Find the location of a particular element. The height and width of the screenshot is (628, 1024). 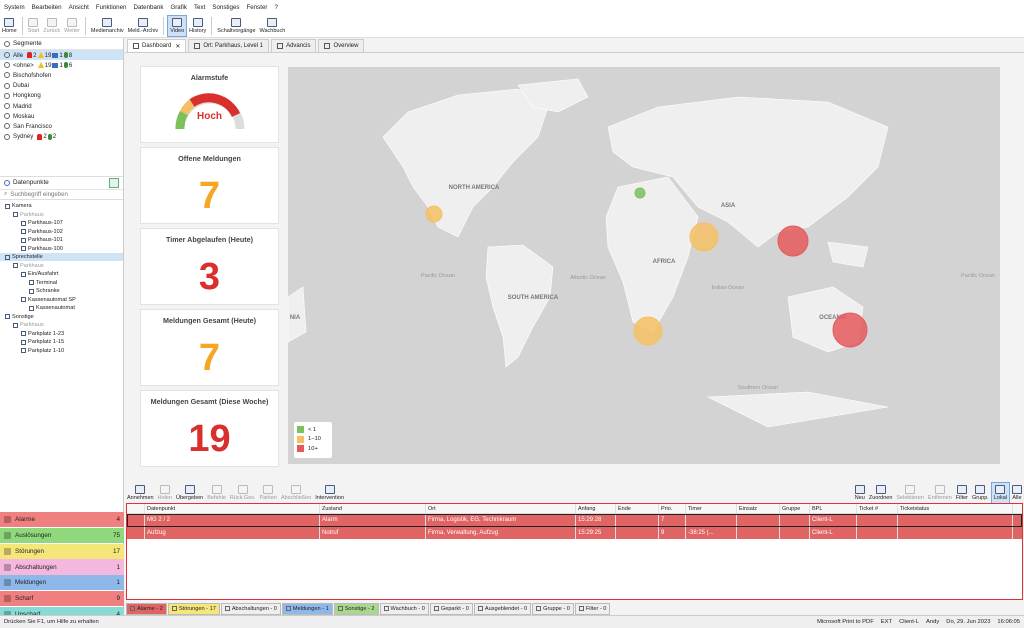

menu-help: ? is located at coordinates (275, 7).